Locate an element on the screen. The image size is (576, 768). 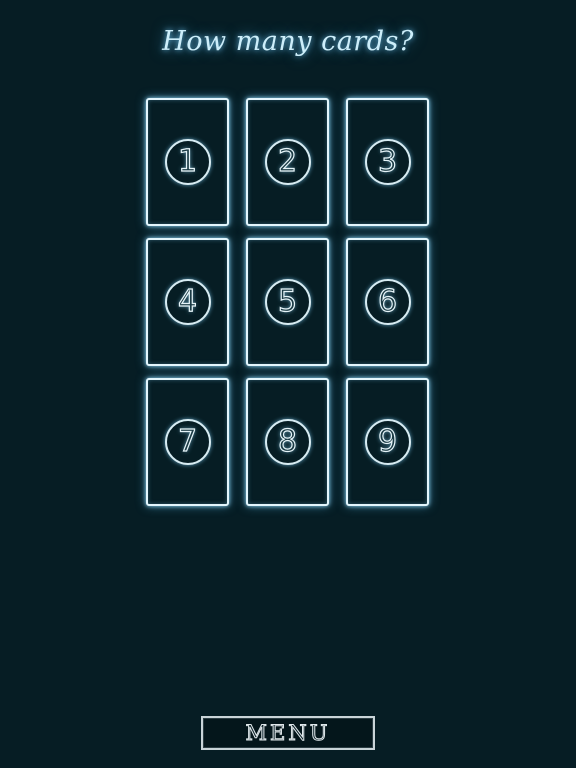
card-number: 1 is located at coordinates (187, 161).